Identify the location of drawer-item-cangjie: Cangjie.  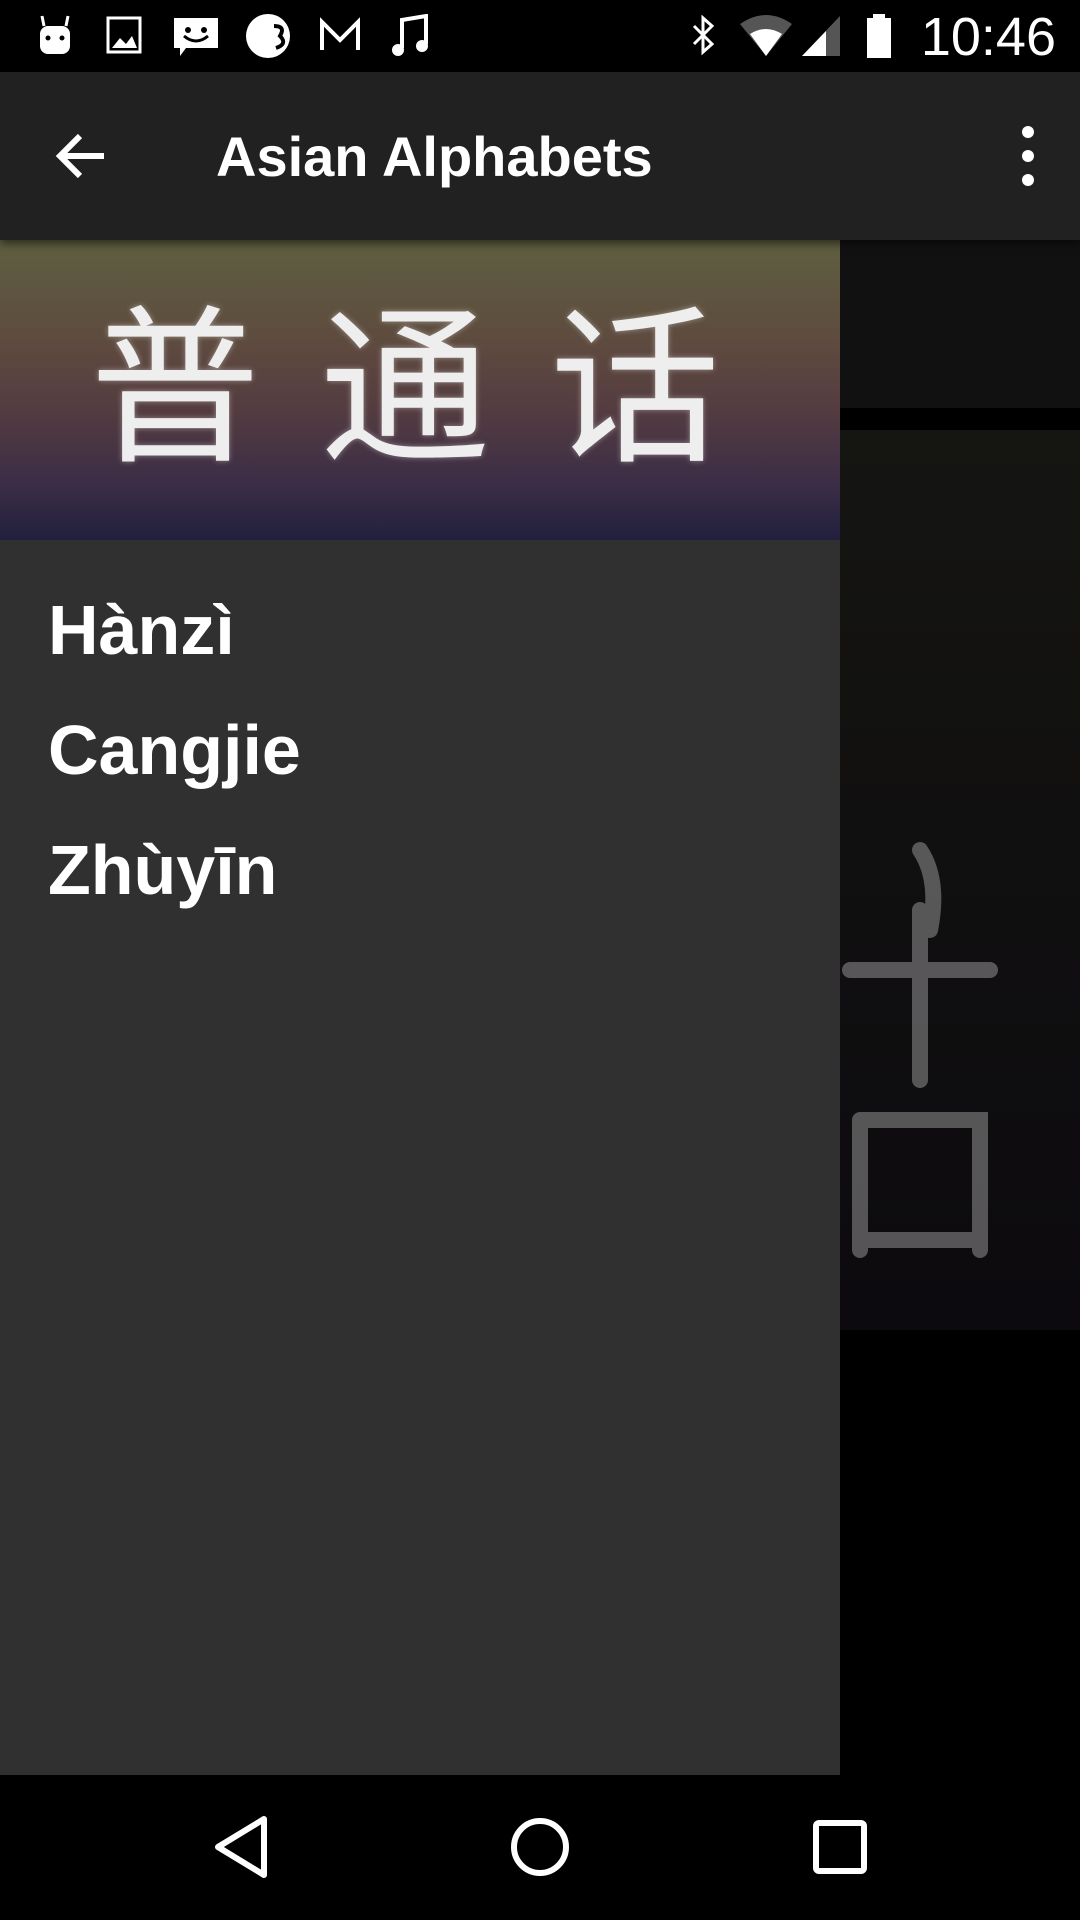
(420, 750).